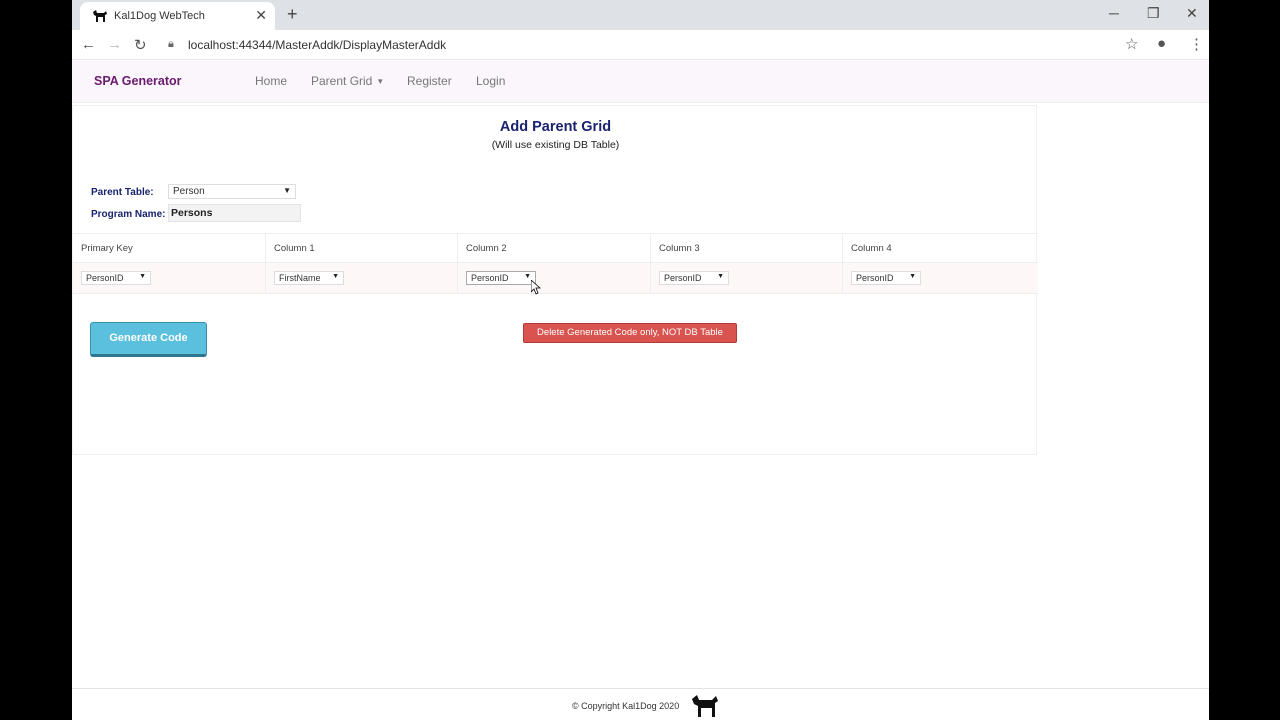 The image size is (1280, 720). Describe the element at coordinates (232, 191) in the screenshot. I see `parent-table-select: Person ▼` at that location.